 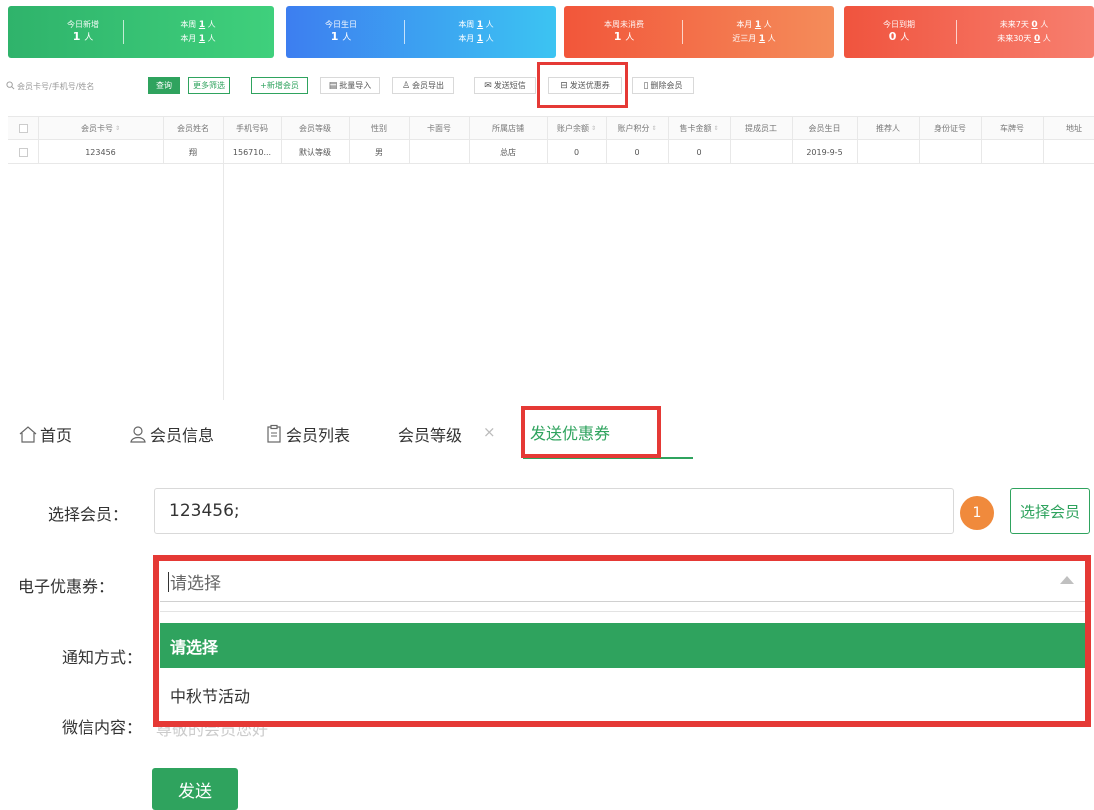 What do you see at coordinates (66, 586) in the screenshot?
I see `coupon-label: 电子优惠券：` at bounding box center [66, 586].